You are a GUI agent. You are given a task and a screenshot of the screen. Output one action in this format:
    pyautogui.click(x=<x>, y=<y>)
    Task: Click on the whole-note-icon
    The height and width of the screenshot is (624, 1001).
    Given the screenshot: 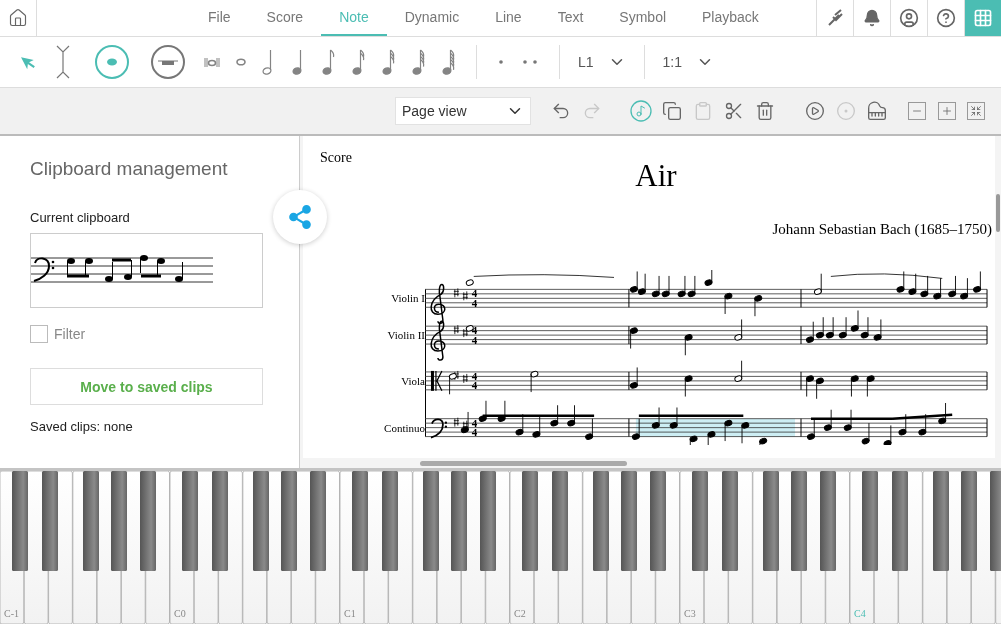 What is the action you would take?
    pyautogui.click(x=241, y=62)
    